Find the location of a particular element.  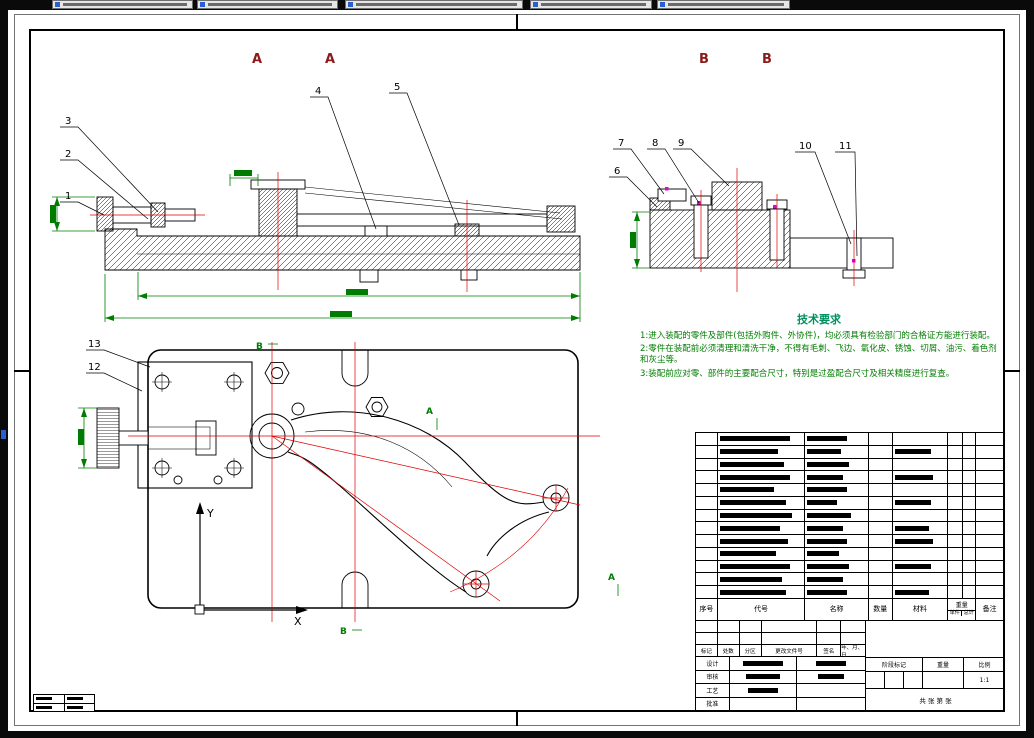

balloon-number: 12 is located at coordinates (94, 367).